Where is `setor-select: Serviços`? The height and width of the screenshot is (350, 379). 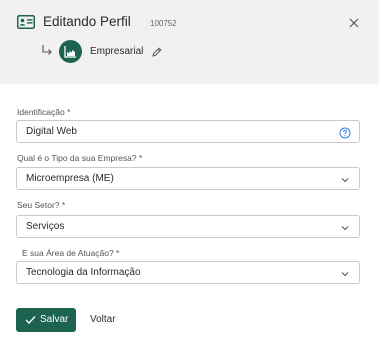 setor-select: Serviços is located at coordinates (188, 226).